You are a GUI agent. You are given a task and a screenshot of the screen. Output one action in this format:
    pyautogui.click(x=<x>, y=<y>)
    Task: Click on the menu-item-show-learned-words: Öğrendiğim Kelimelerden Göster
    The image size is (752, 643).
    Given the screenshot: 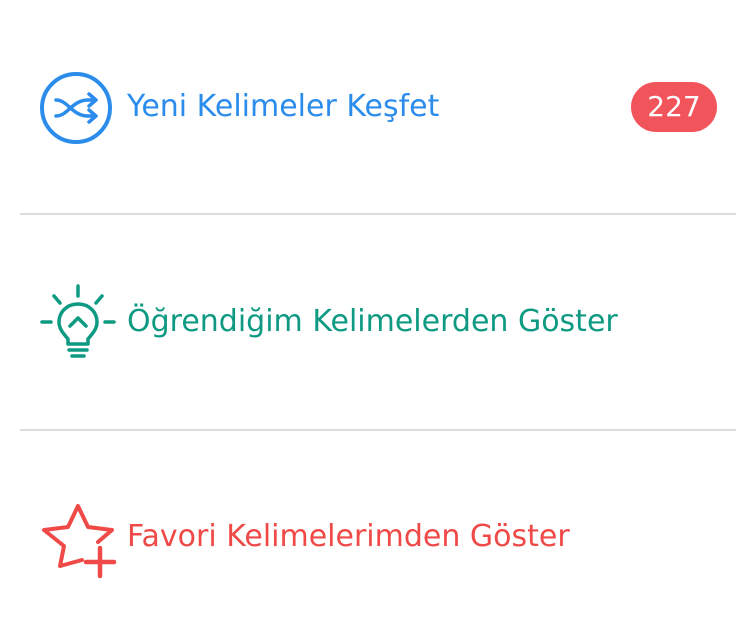 What is the action you would take?
    pyautogui.click(x=376, y=322)
    